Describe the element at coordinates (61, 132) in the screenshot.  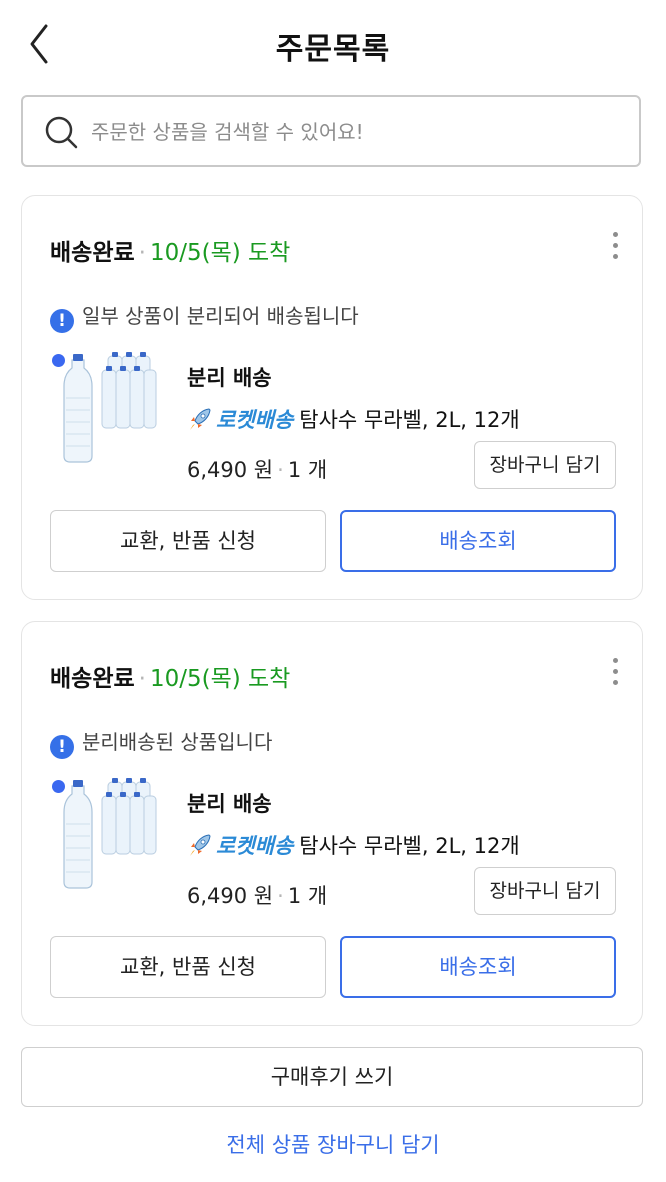
I see `search-icon` at that location.